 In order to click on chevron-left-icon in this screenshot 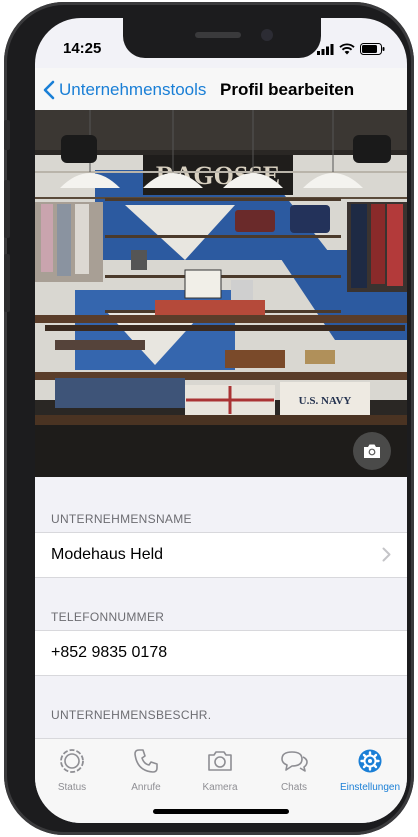, I will do `click(49, 90)`.